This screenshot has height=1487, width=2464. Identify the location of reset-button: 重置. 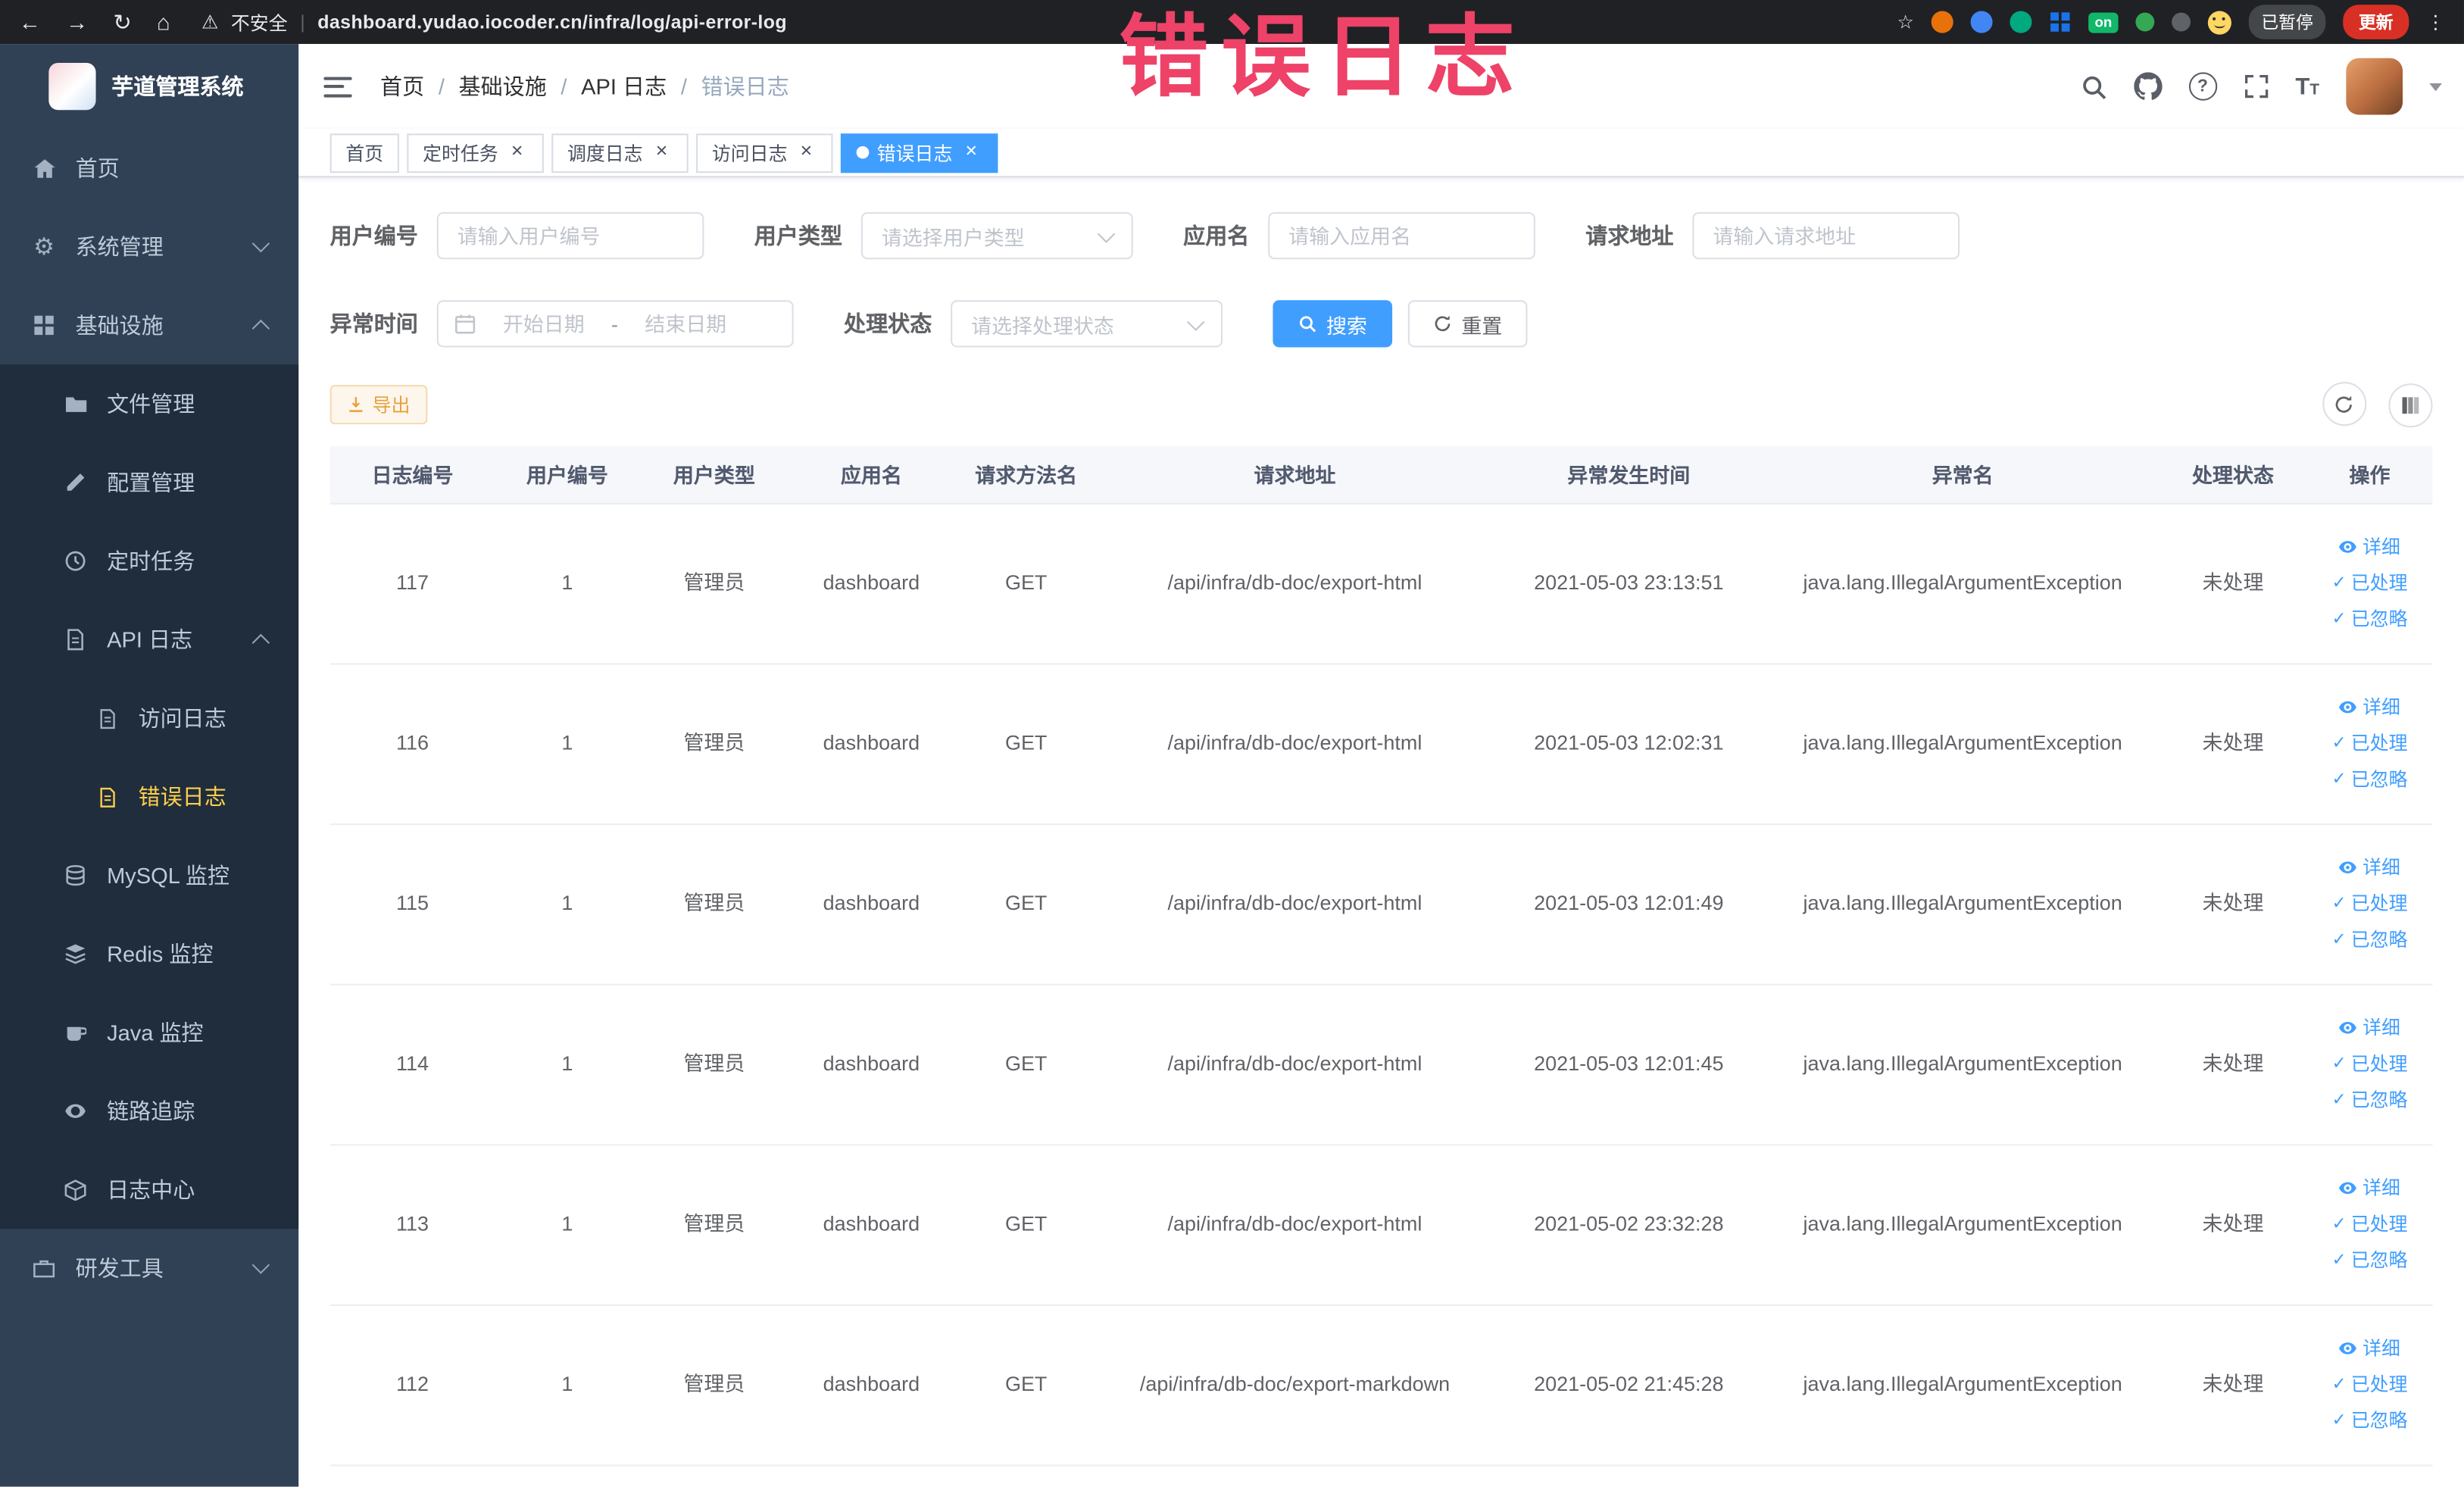
(1467, 324).